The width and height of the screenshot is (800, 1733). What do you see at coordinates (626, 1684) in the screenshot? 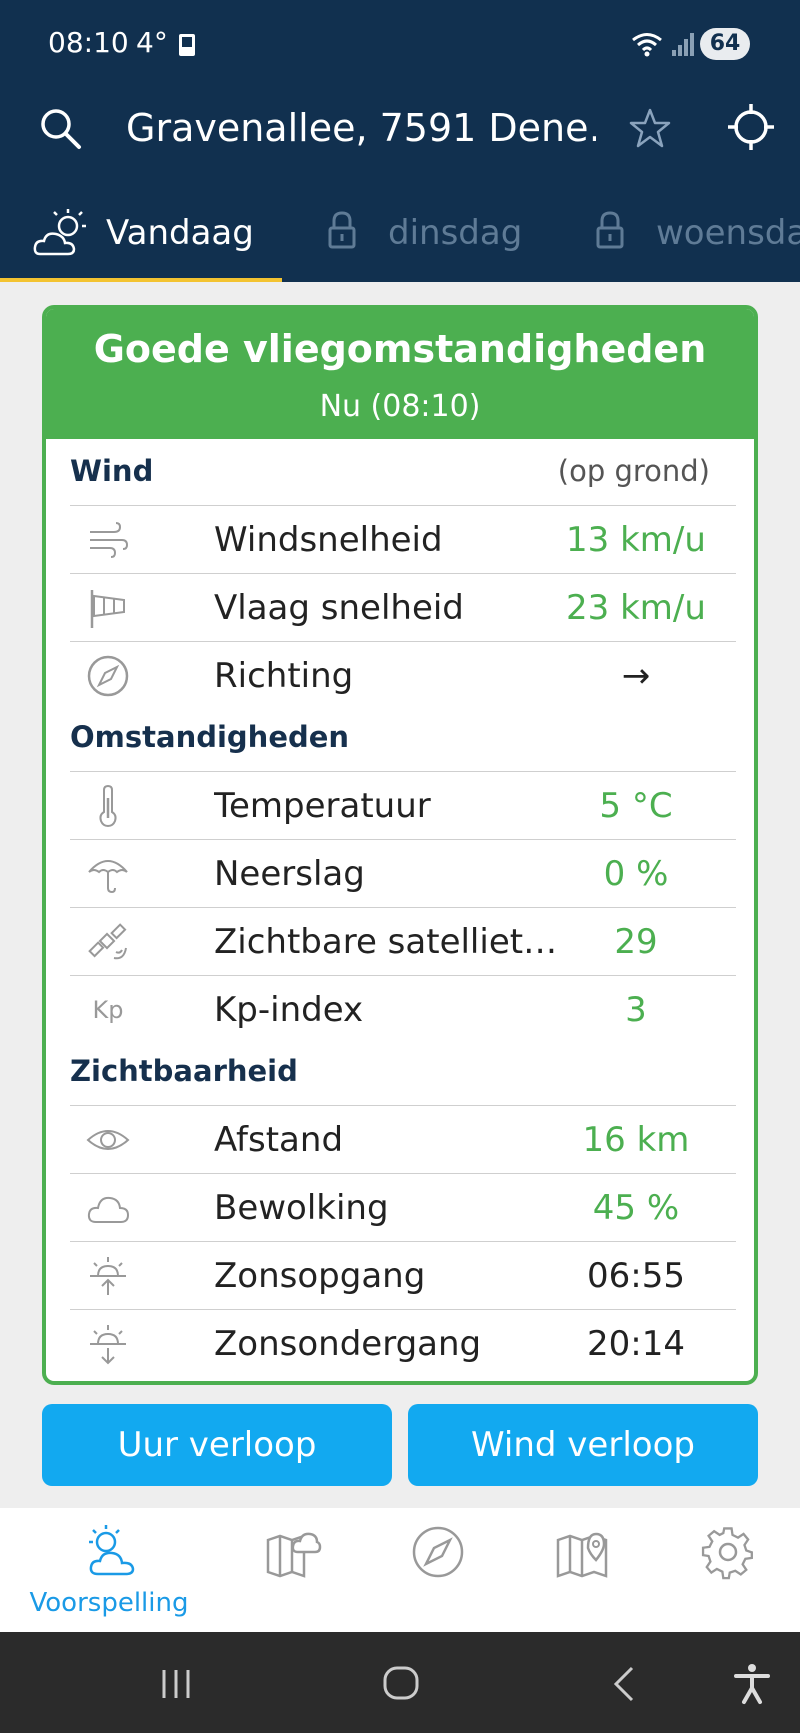
I see `back-icon` at bounding box center [626, 1684].